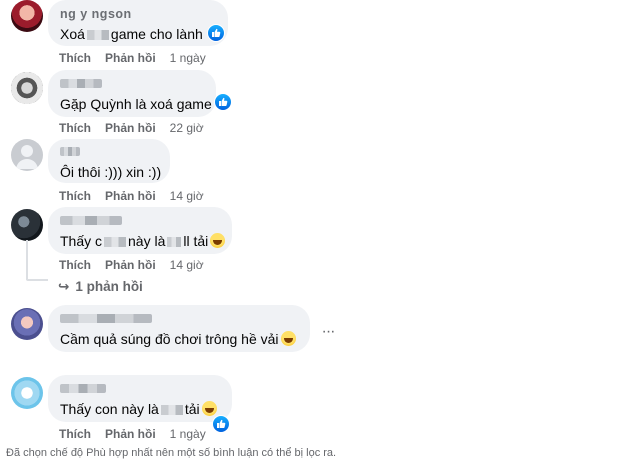 The width and height of the screenshot is (640, 465). I want to click on comment-text: Xoá game cho lành, so click(131, 34).